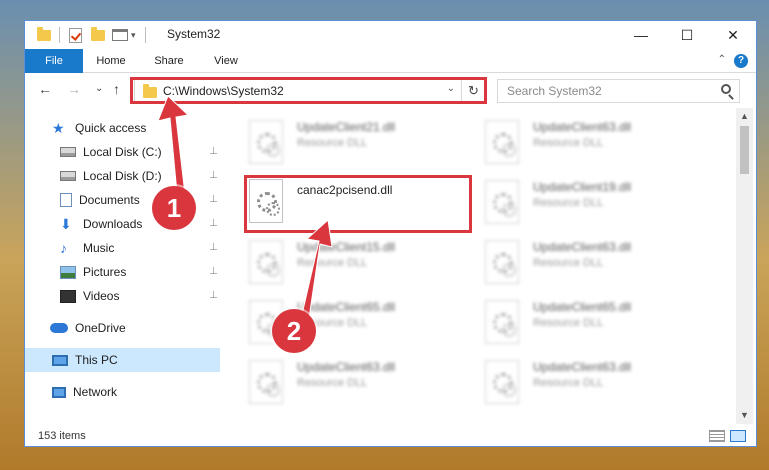 The height and width of the screenshot is (470, 769). I want to click on file-item: UpdateClient19.dll Resource DLL, so click(600, 204).